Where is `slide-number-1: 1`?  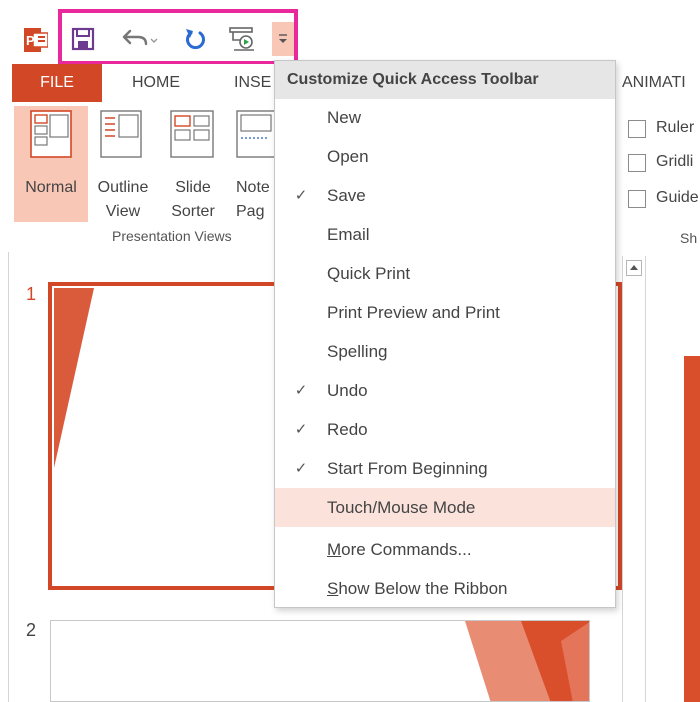 slide-number-1: 1 is located at coordinates (31, 294).